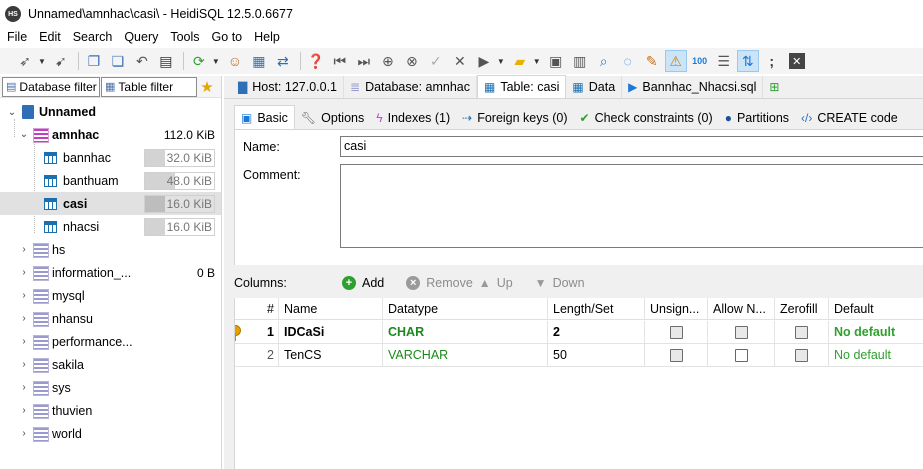 The height and width of the screenshot is (469, 923). Describe the element at coordinates (747, 61) in the screenshot. I see `sync-icon: ⇅` at that location.